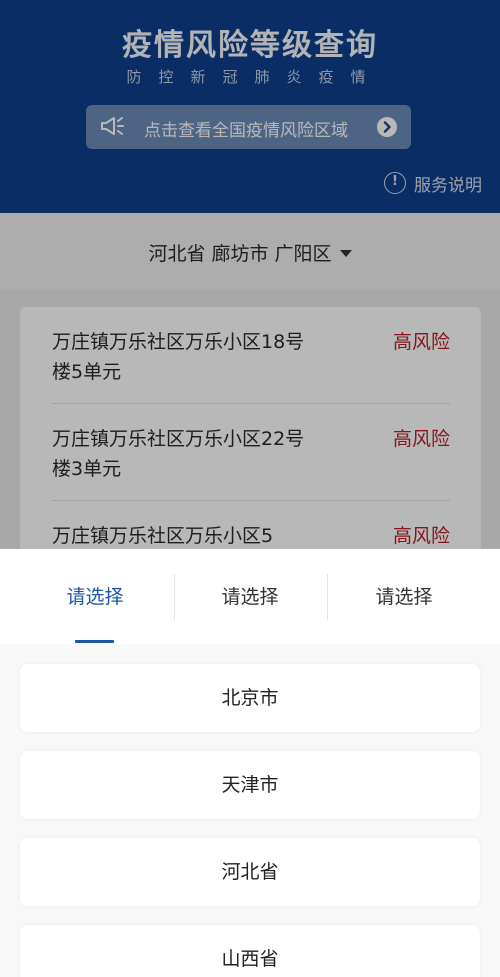 The image size is (500, 977). What do you see at coordinates (250, 872) in the screenshot?
I see `province-option-hebei: 河北省` at bounding box center [250, 872].